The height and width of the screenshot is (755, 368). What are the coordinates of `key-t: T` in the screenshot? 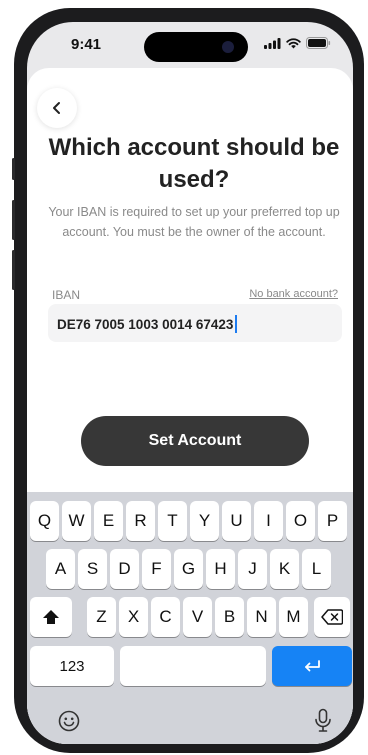 It's located at (172, 521).